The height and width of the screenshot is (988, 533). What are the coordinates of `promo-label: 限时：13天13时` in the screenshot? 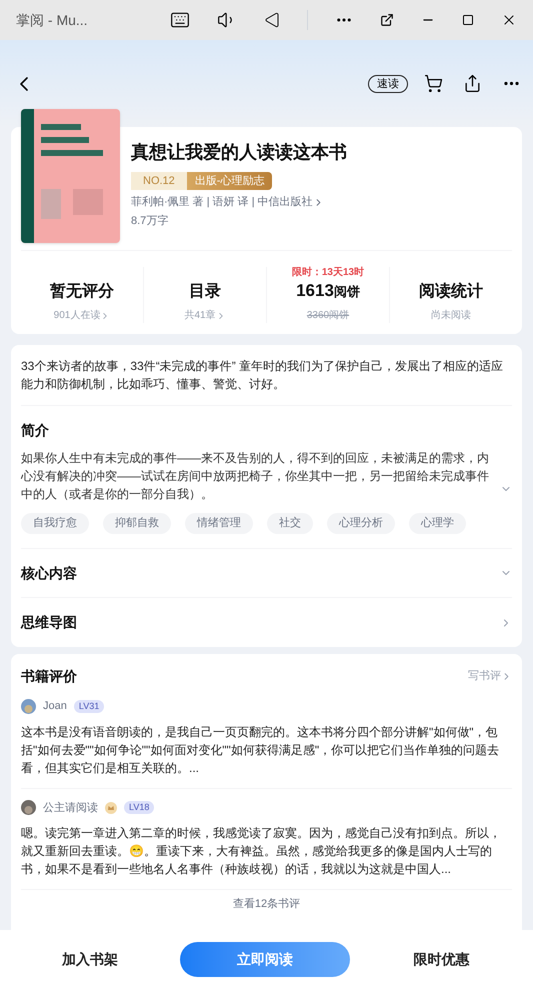 It's located at (328, 273).